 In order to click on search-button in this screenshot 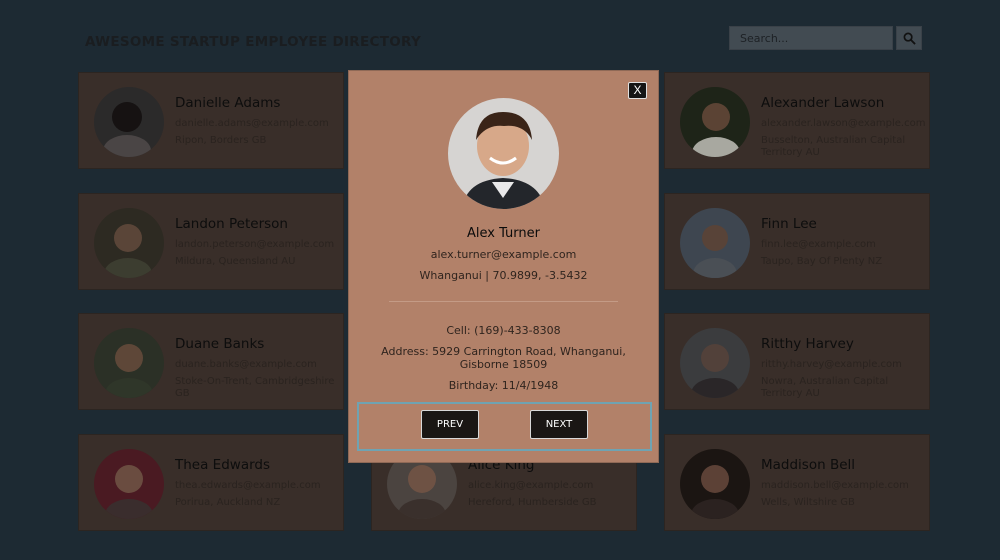, I will do `click(909, 38)`.